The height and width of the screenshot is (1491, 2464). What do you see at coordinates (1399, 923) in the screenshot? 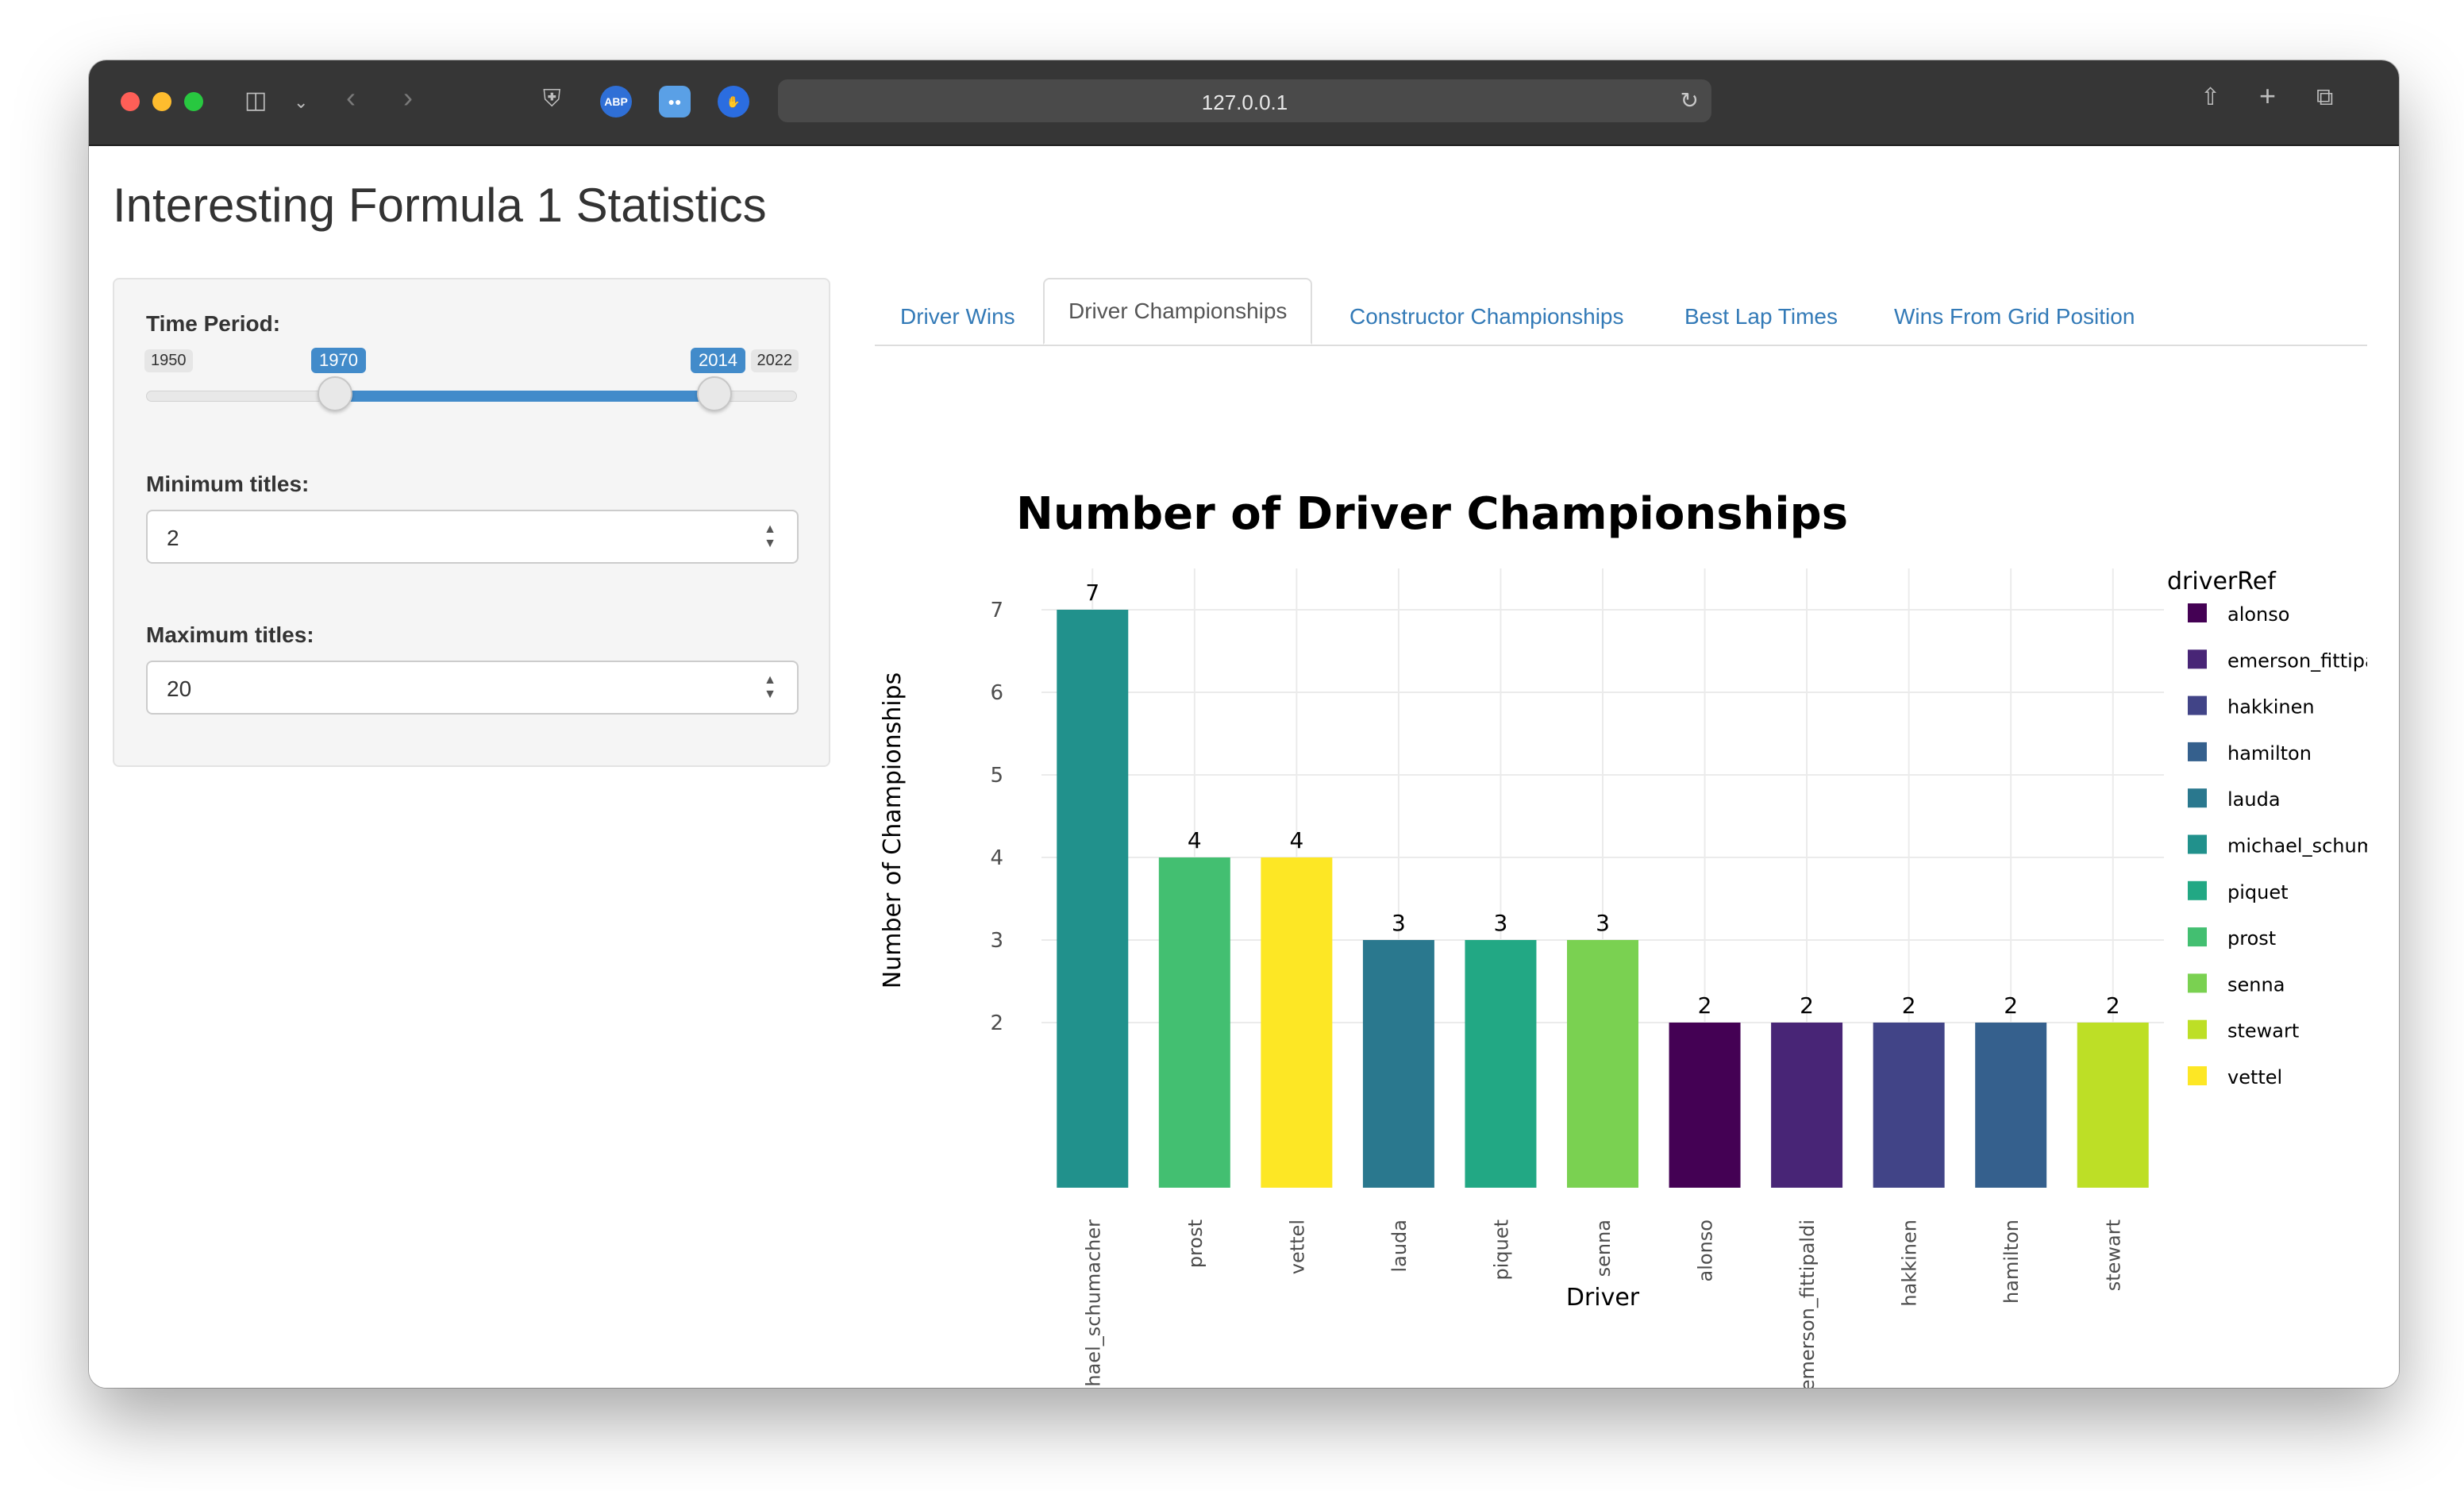
I see `data-label-lauda: 3` at bounding box center [1399, 923].